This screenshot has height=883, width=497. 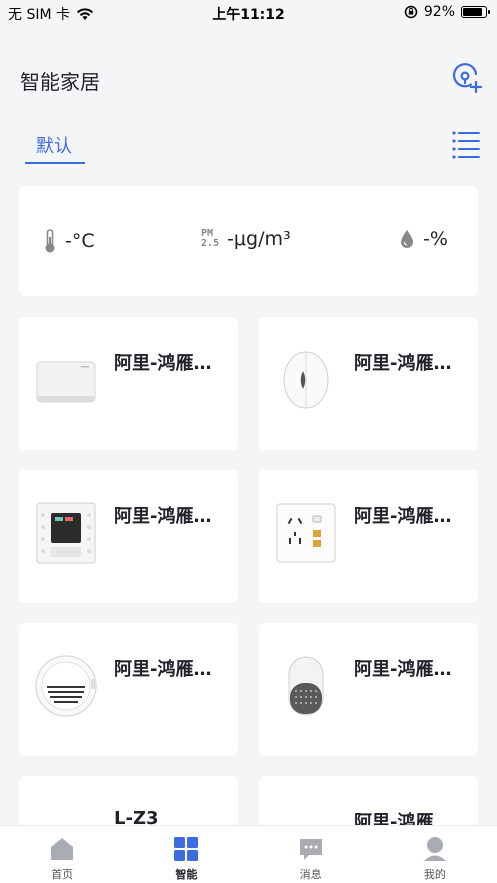 I want to click on device-card: 阿里-鸿雁智能插座, so click(x=368, y=536).